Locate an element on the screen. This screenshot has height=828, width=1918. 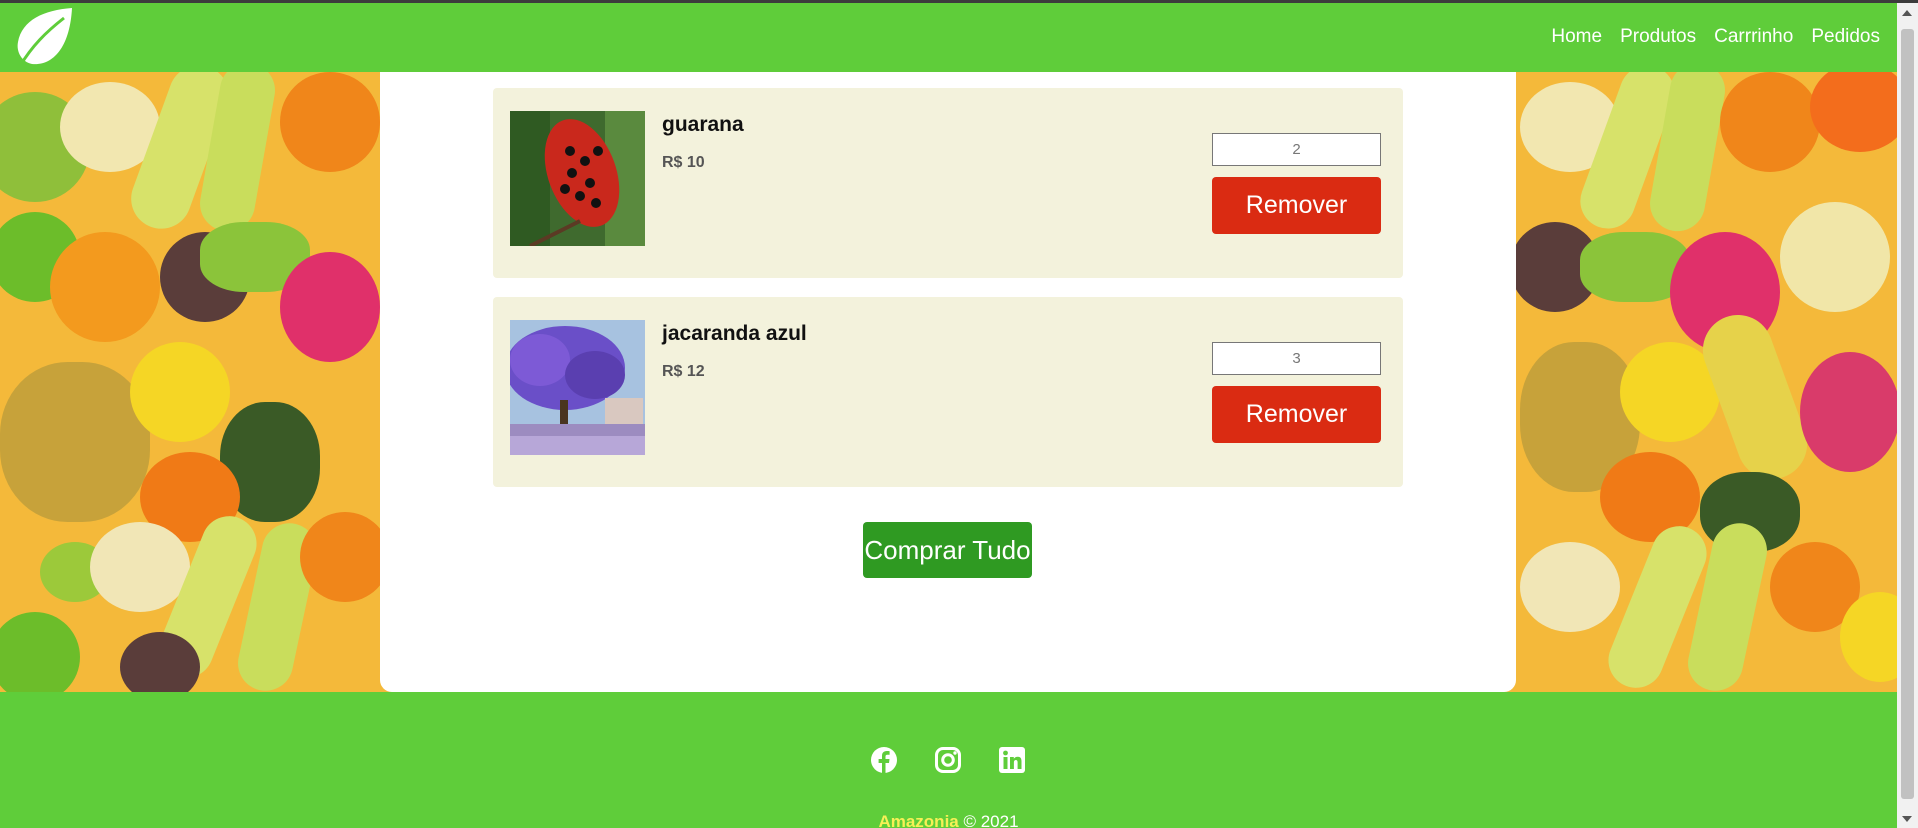
main-nav: Home Produtos Carrrinho Pedidos is located at coordinates (1715, 37).